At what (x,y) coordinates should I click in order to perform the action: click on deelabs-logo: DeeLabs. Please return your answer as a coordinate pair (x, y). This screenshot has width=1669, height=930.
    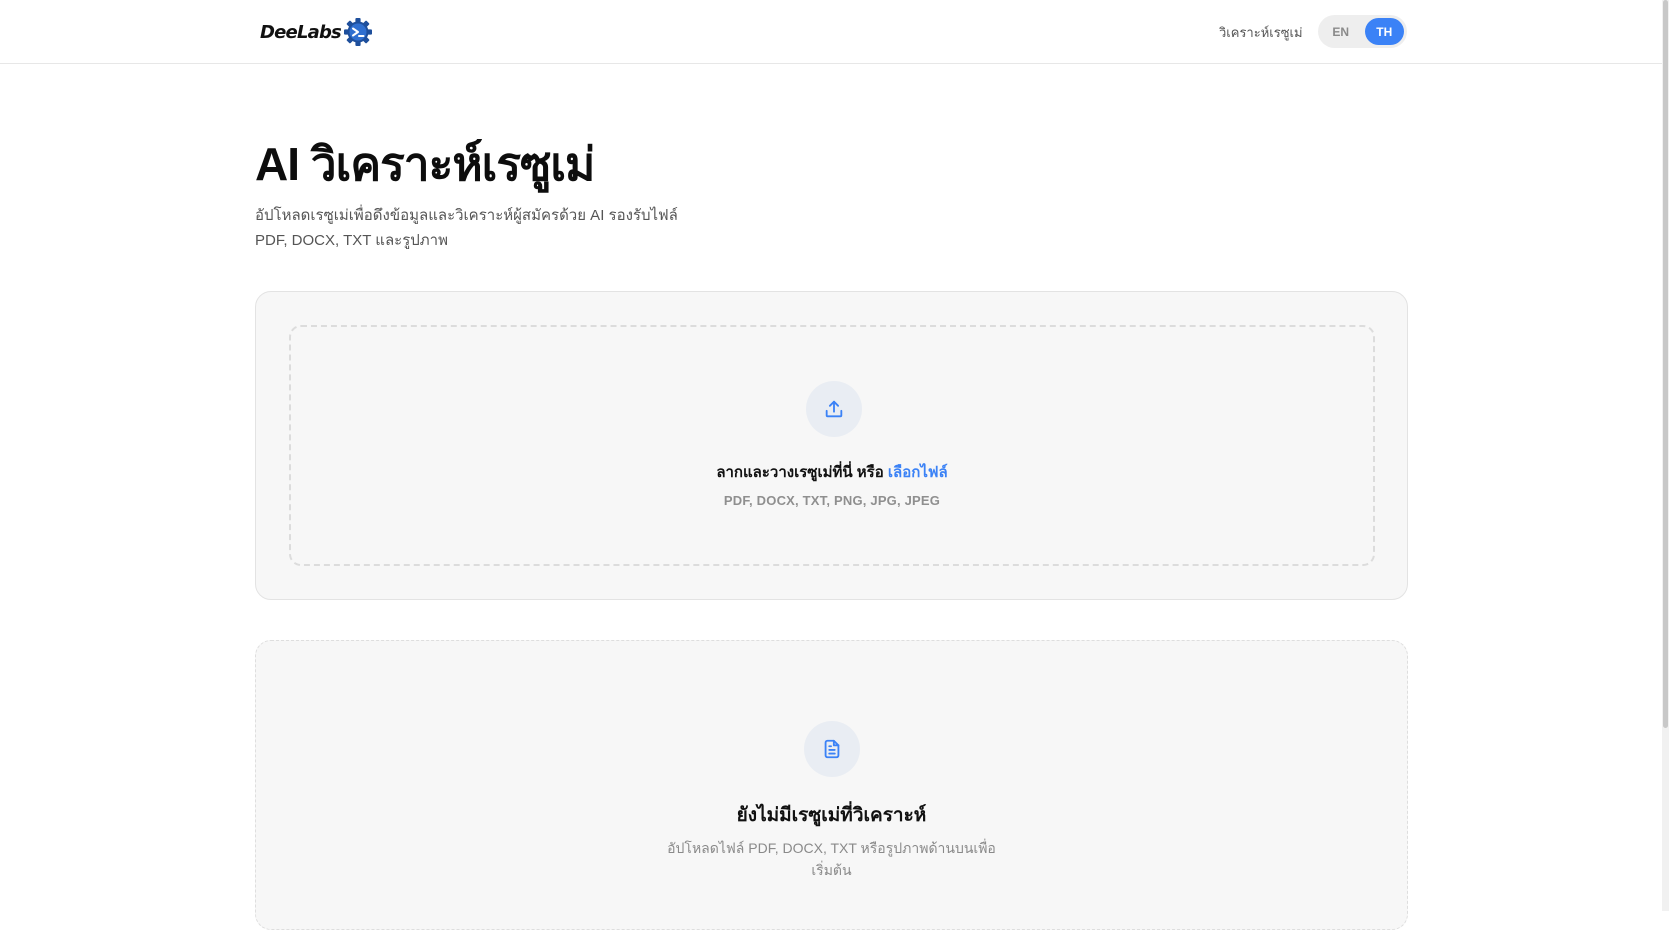
    Looking at the image, I should click on (316, 32).